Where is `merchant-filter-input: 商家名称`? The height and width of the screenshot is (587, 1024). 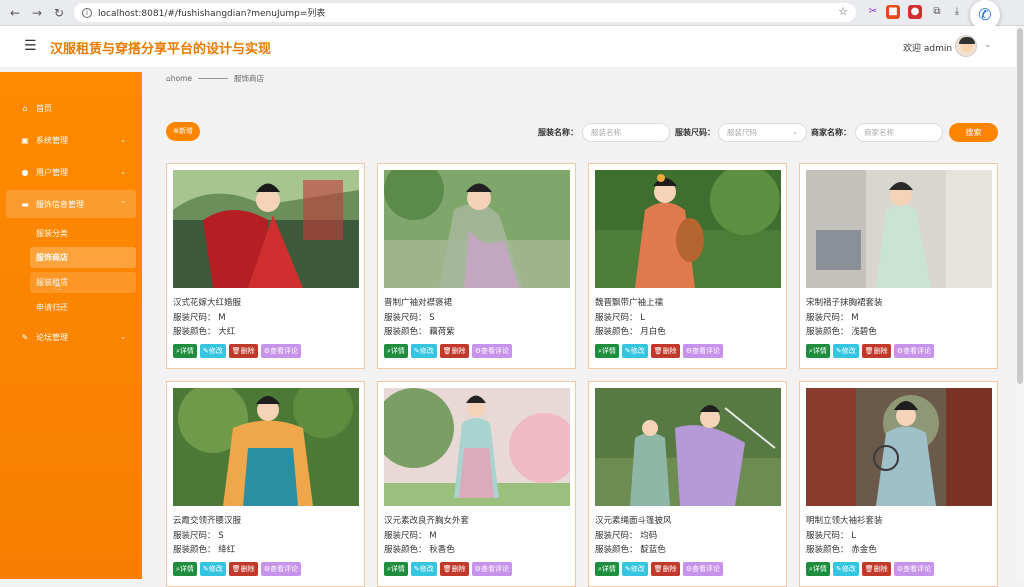
merchant-filter-input: 商家名称 is located at coordinates (899, 132).